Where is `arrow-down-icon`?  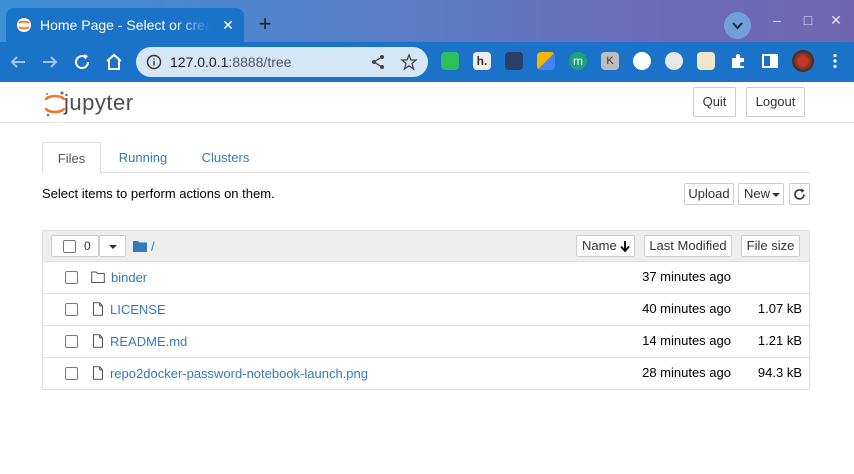 arrow-down-icon is located at coordinates (625, 246).